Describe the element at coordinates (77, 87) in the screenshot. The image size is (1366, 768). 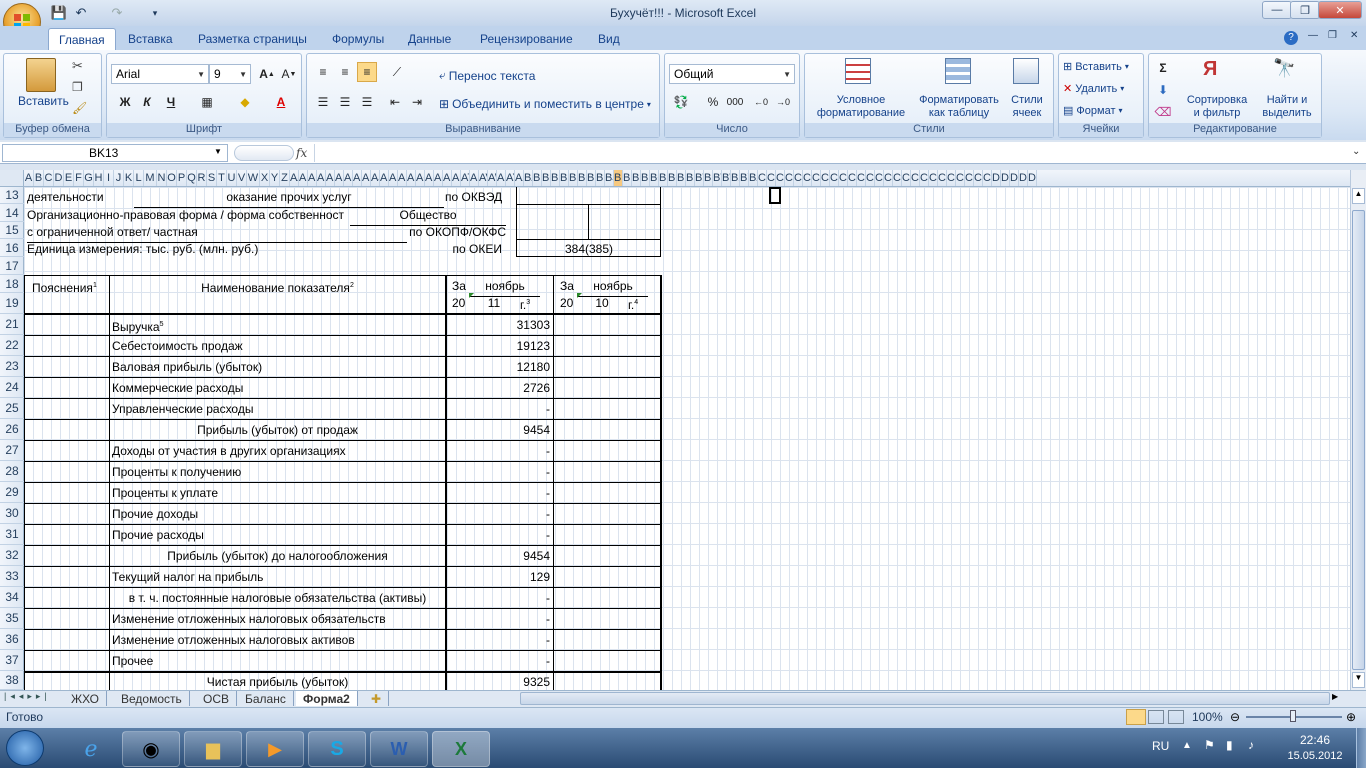
I see `copy-icon: ❐` at that location.